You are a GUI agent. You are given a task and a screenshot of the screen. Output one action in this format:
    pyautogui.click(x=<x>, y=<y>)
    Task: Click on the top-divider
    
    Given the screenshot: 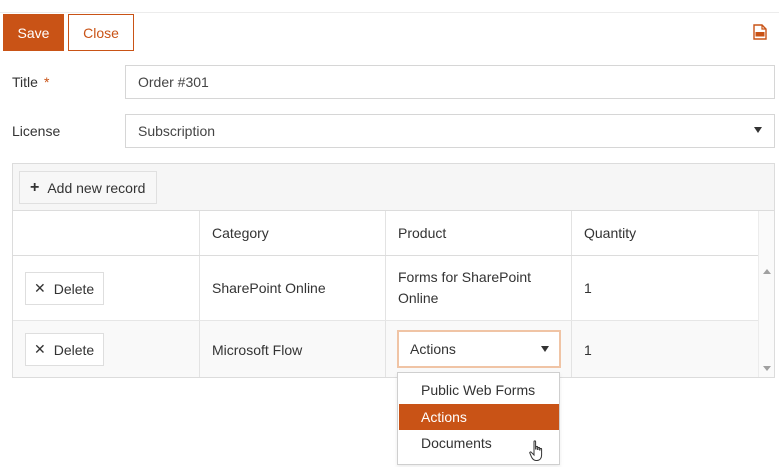 What is the action you would take?
    pyautogui.click(x=389, y=12)
    